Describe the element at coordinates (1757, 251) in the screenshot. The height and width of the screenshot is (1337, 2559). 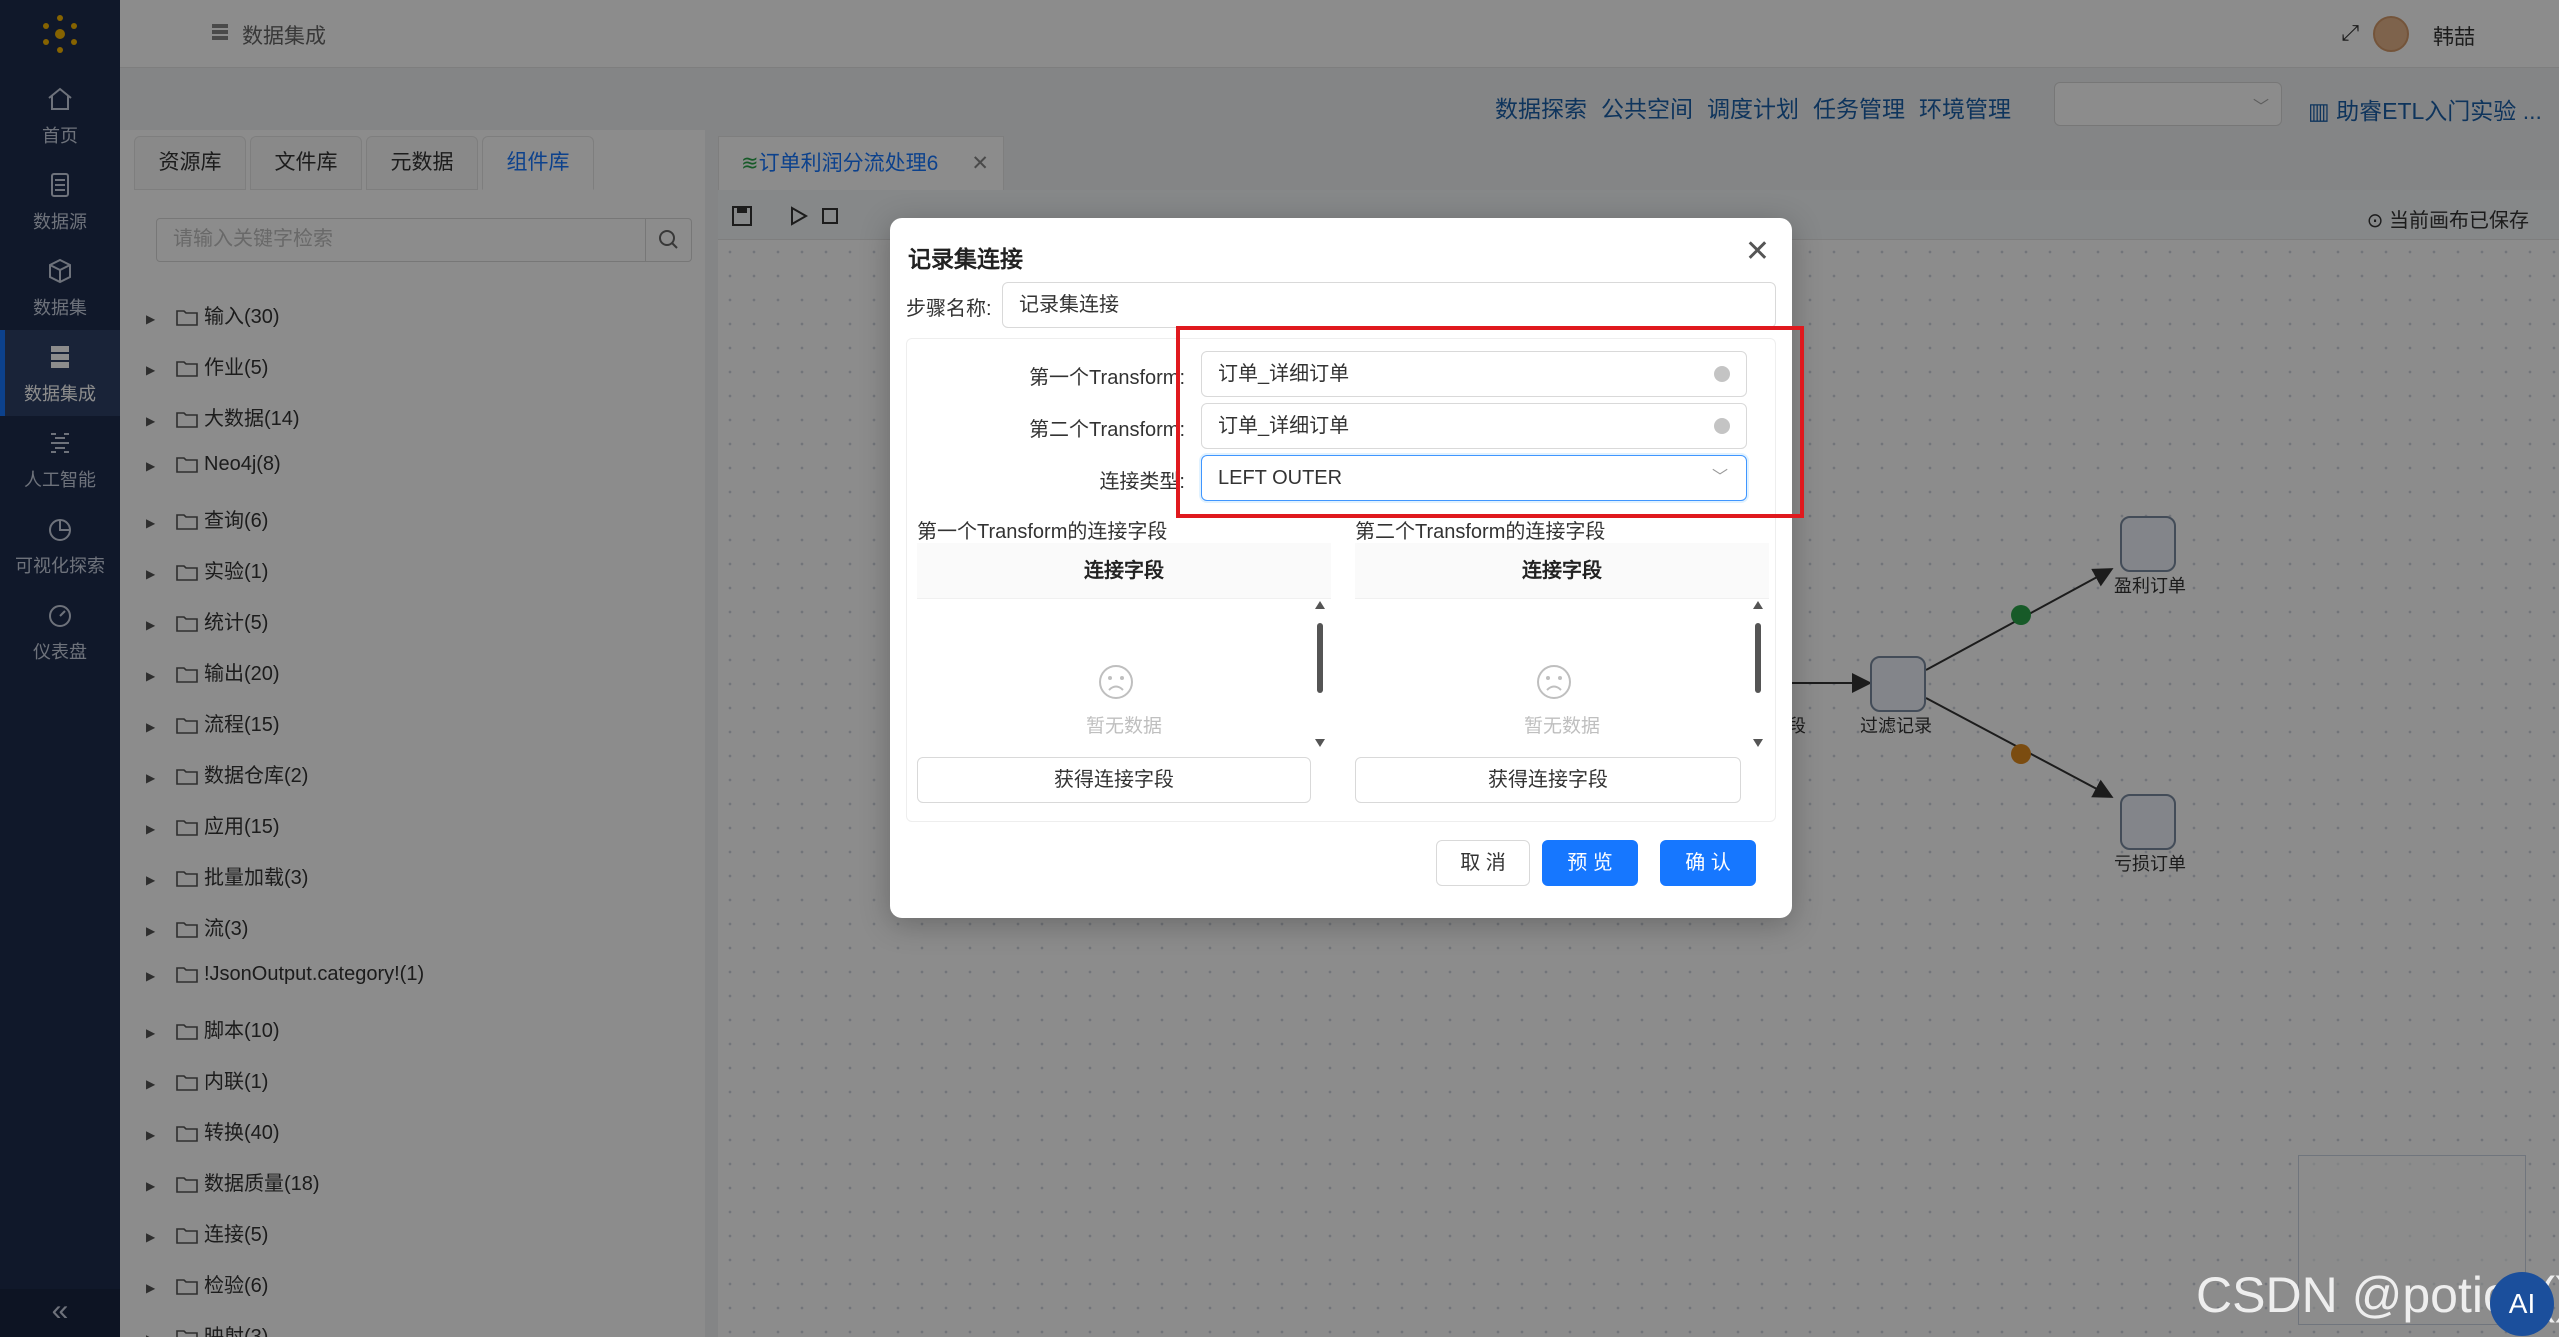
I see `close-icon: ✕` at that location.